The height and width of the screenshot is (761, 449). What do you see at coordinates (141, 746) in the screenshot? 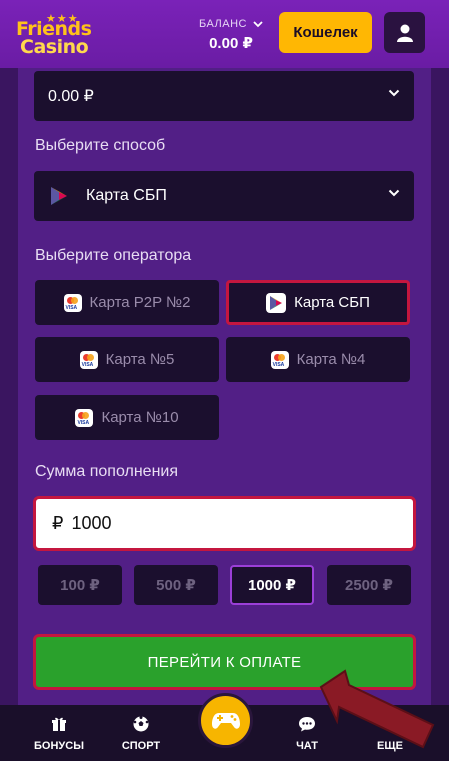
I see `nav-sport-label: СПОРТ` at bounding box center [141, 746].